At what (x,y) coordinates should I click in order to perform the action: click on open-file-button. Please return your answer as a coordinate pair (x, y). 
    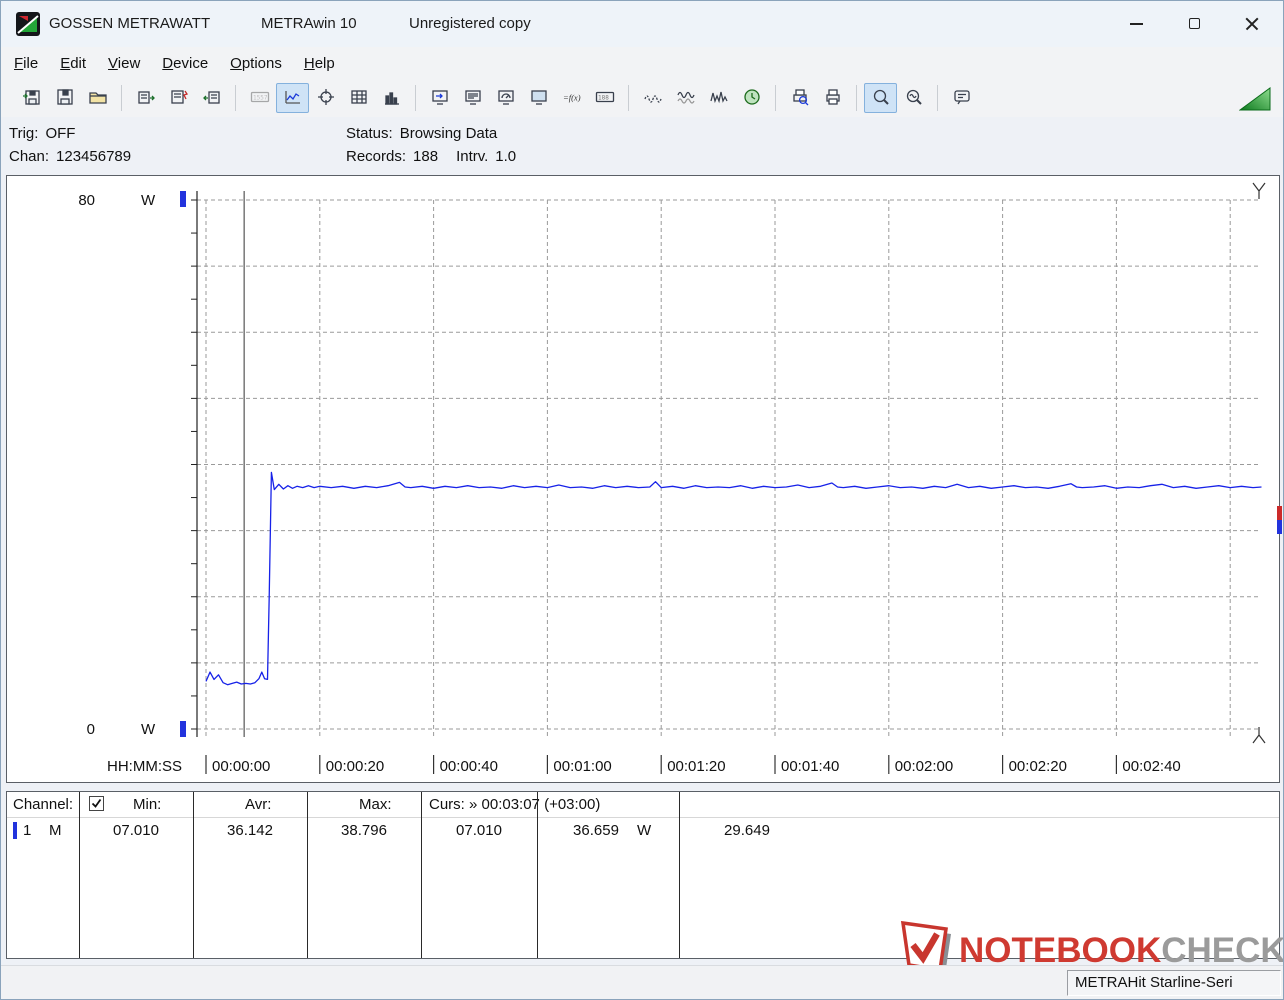
    Looking at the image, I should click on (97, 98).